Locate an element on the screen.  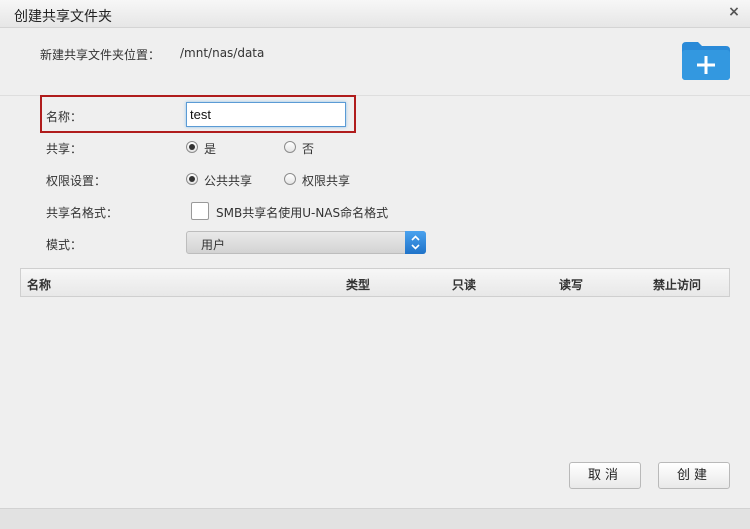
close-icon: × is located at coordinates (734, 12).